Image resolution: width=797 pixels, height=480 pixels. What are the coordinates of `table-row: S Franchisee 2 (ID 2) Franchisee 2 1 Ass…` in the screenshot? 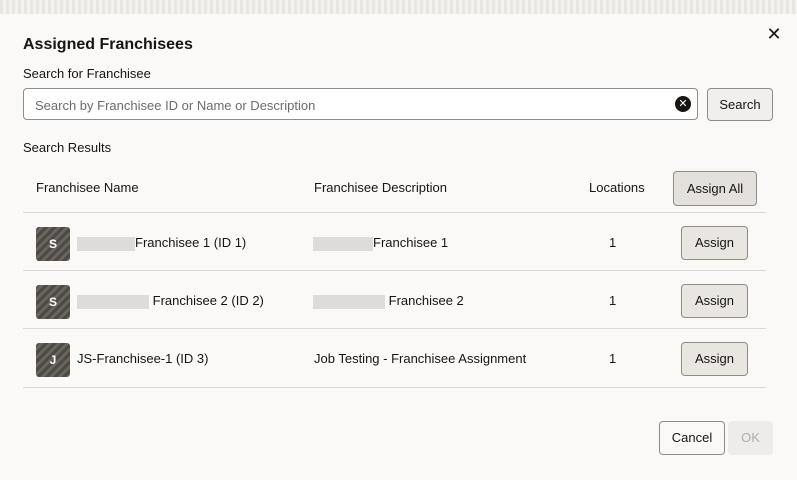 It's located at (394, 299).